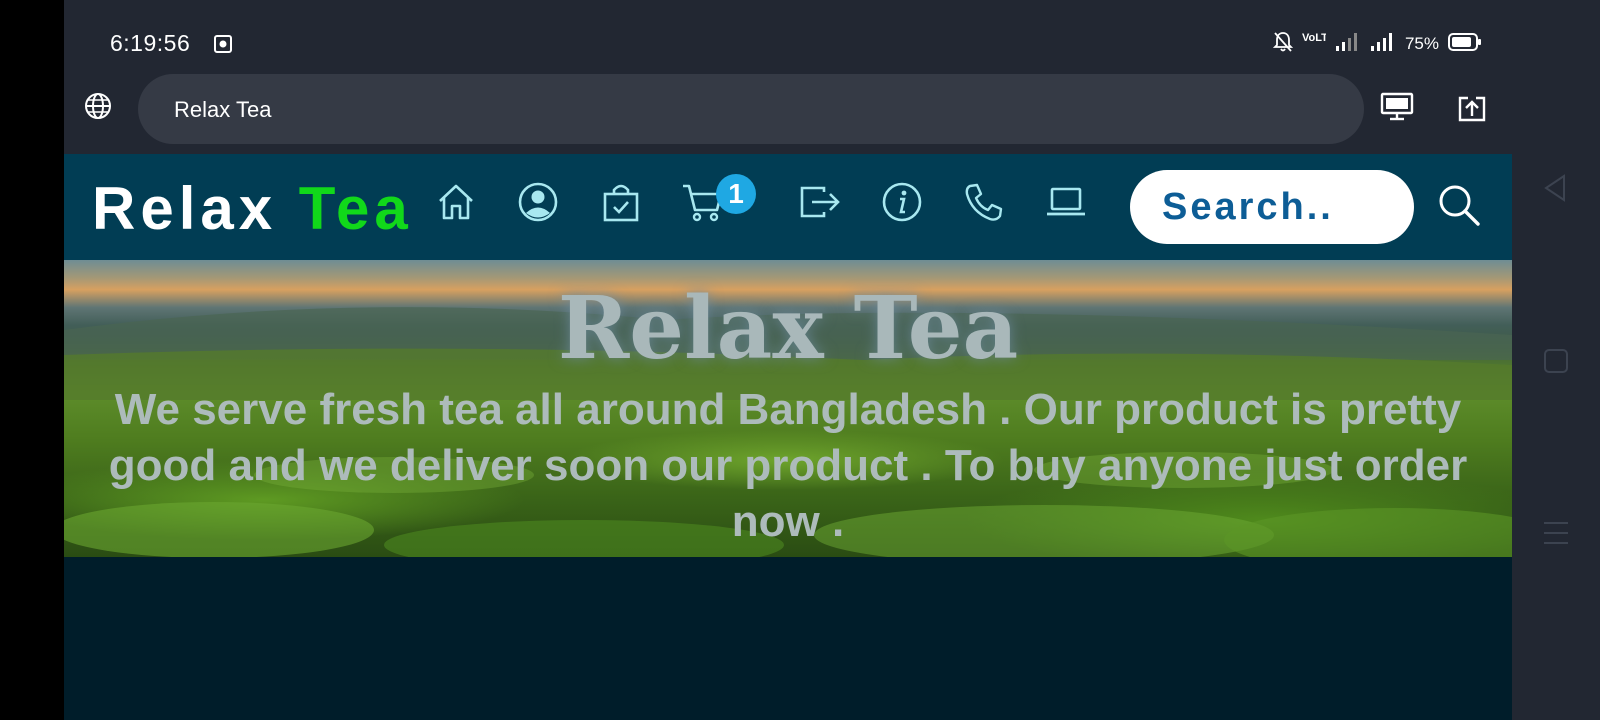 The width and height of the screenshot is (1600, 720). I want to click on info-icon, so click(902, 202).